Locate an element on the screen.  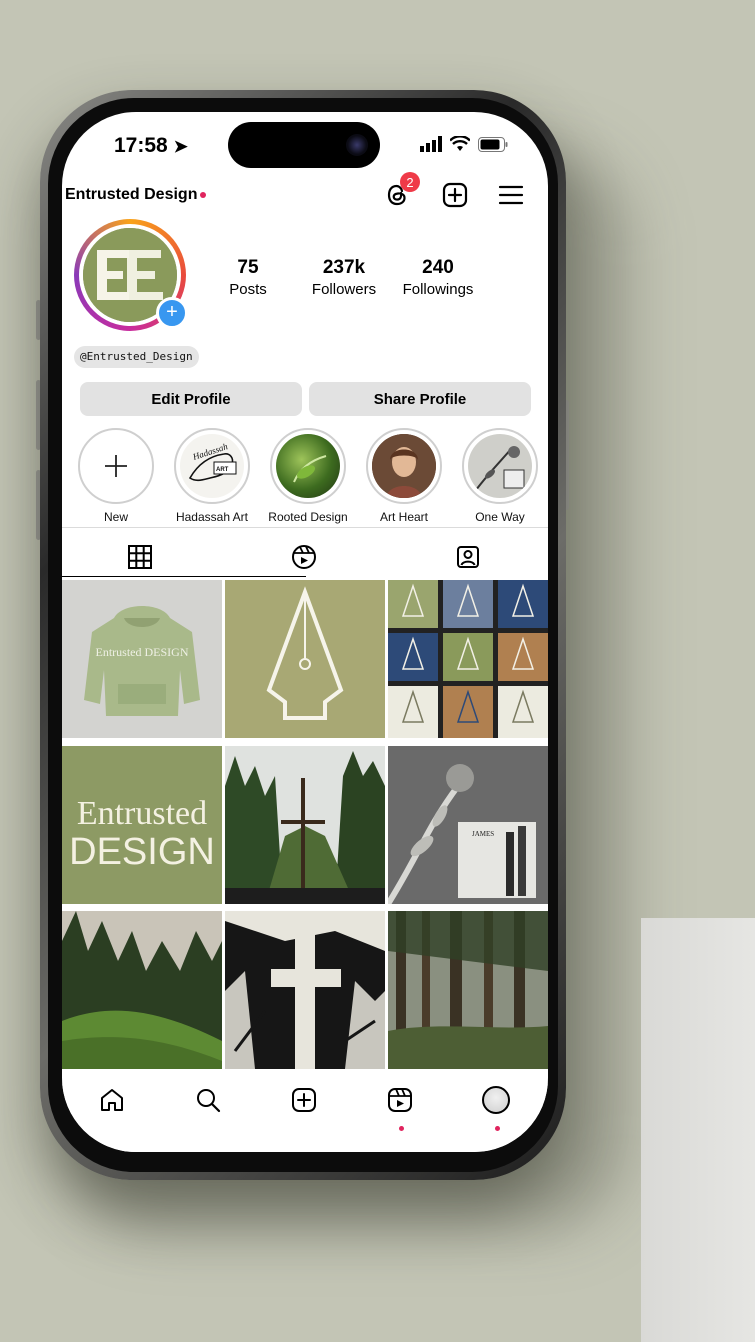
wifi-icon is located at coordinates (460, 143).